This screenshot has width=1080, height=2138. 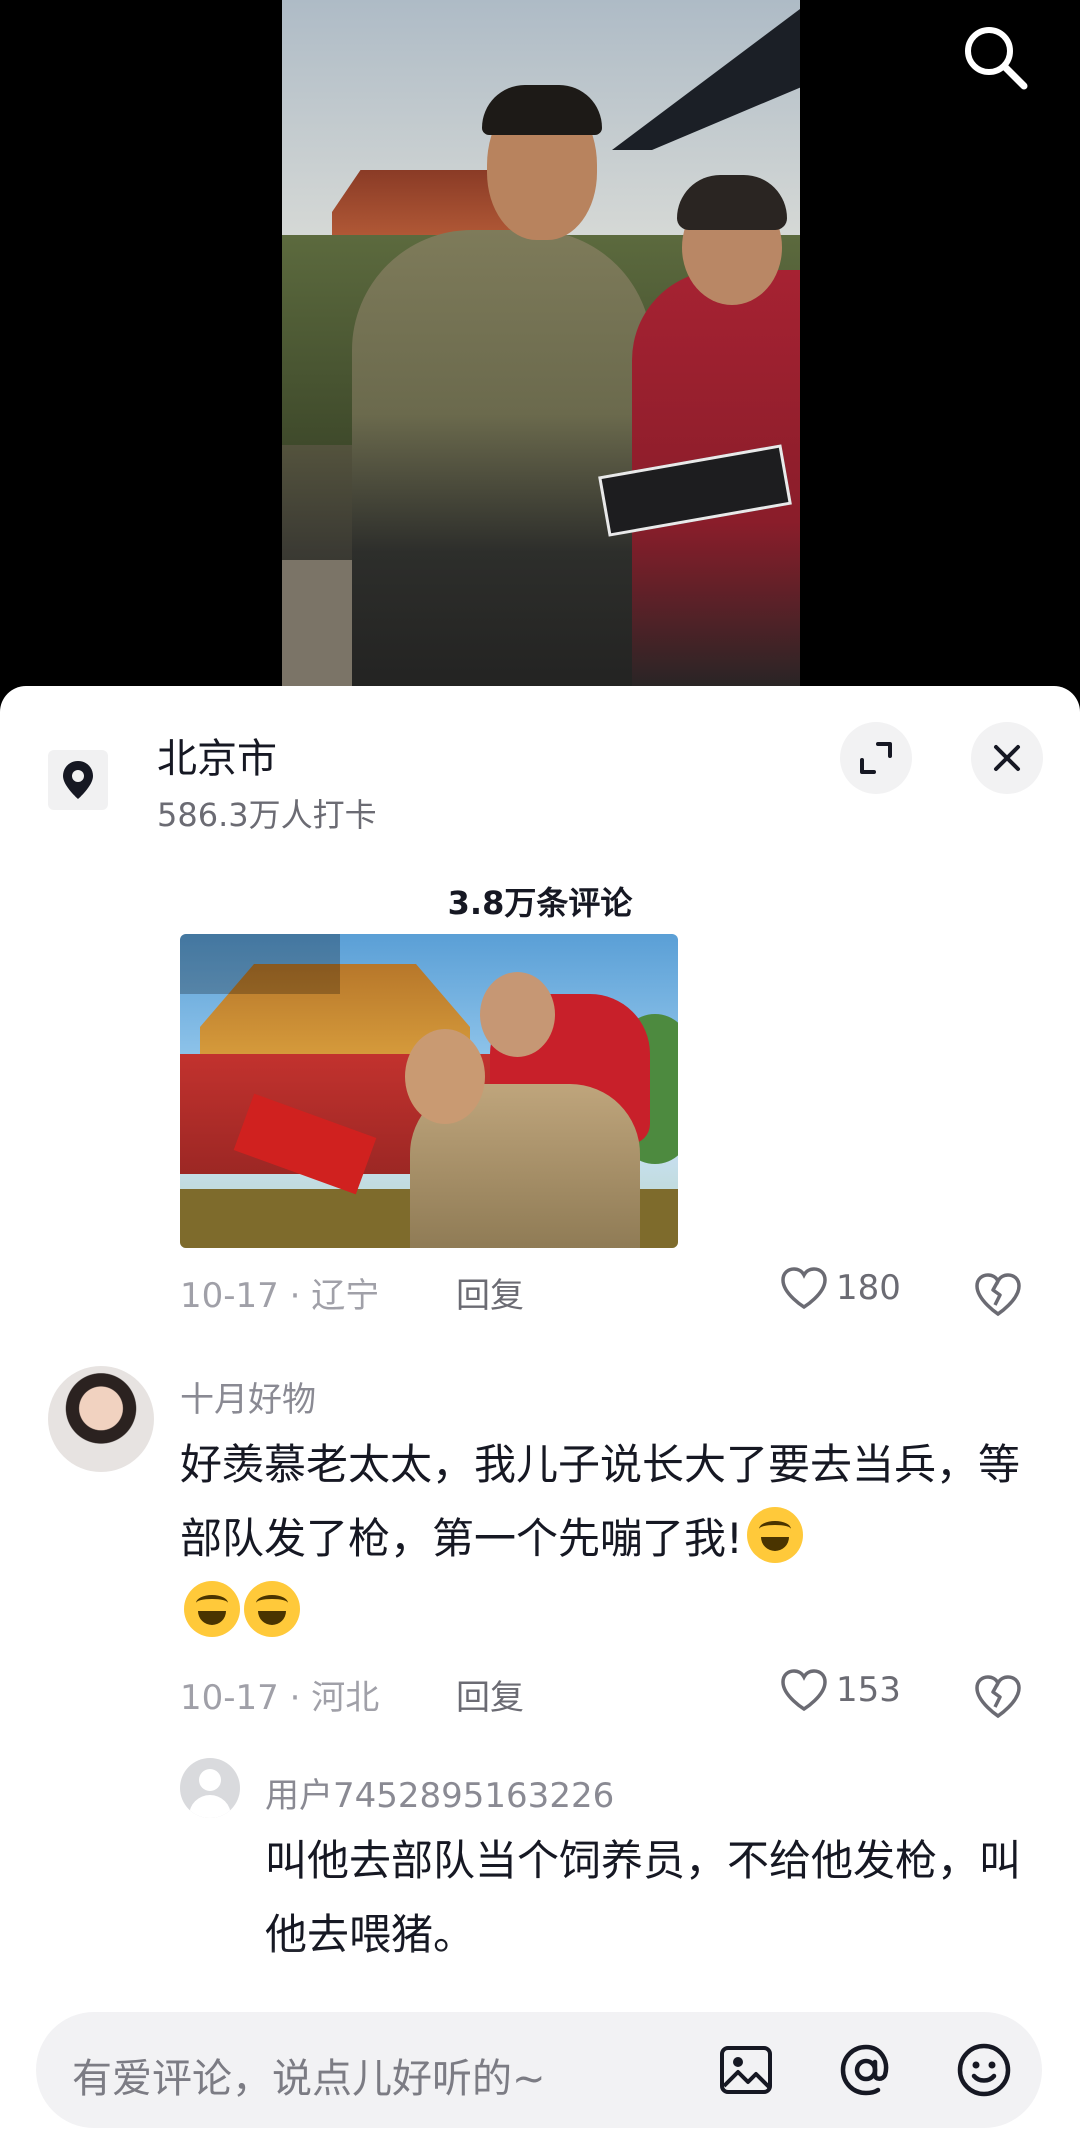 What do you see at coordinates (217, 755) in the screenshot?
I see `location-name: 北京市` at bounding box center [217, 755].